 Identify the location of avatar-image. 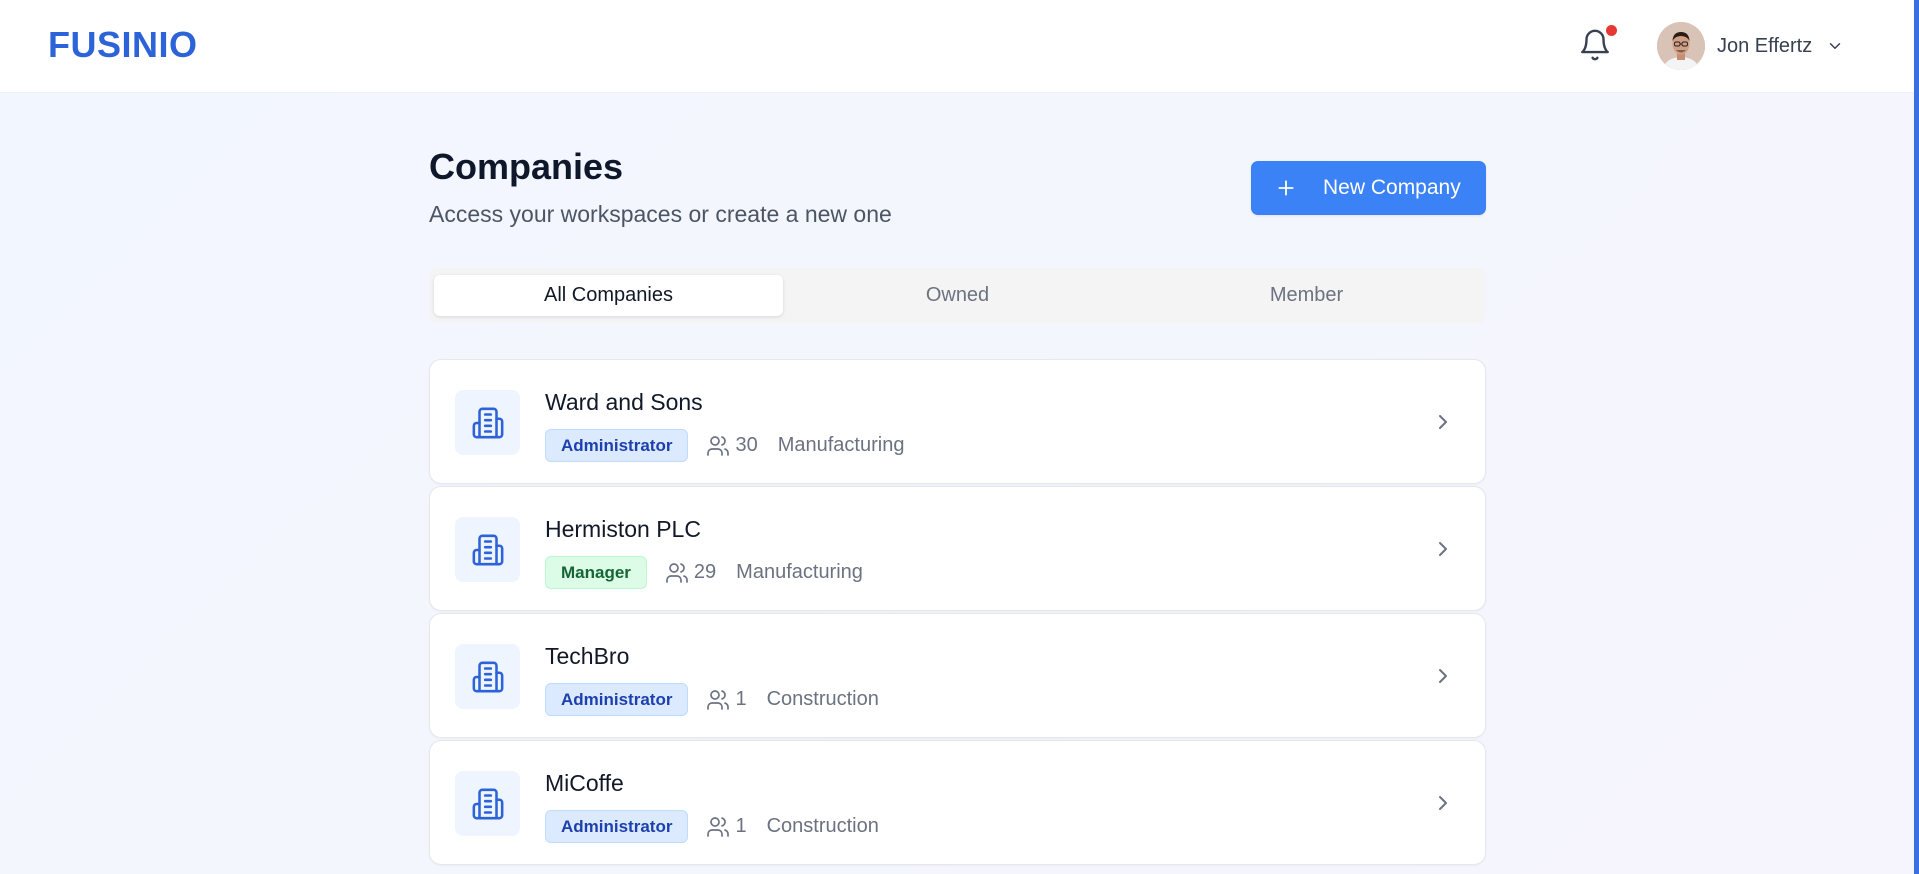
(1681, 46).